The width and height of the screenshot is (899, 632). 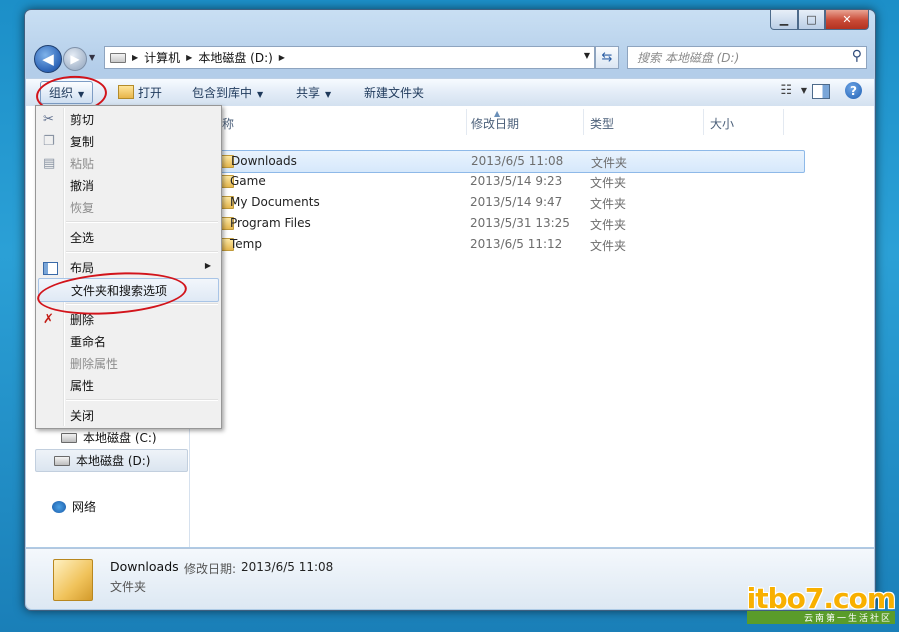 I want to click on menu-item-label: 重命名, so click(x=88, y=342).